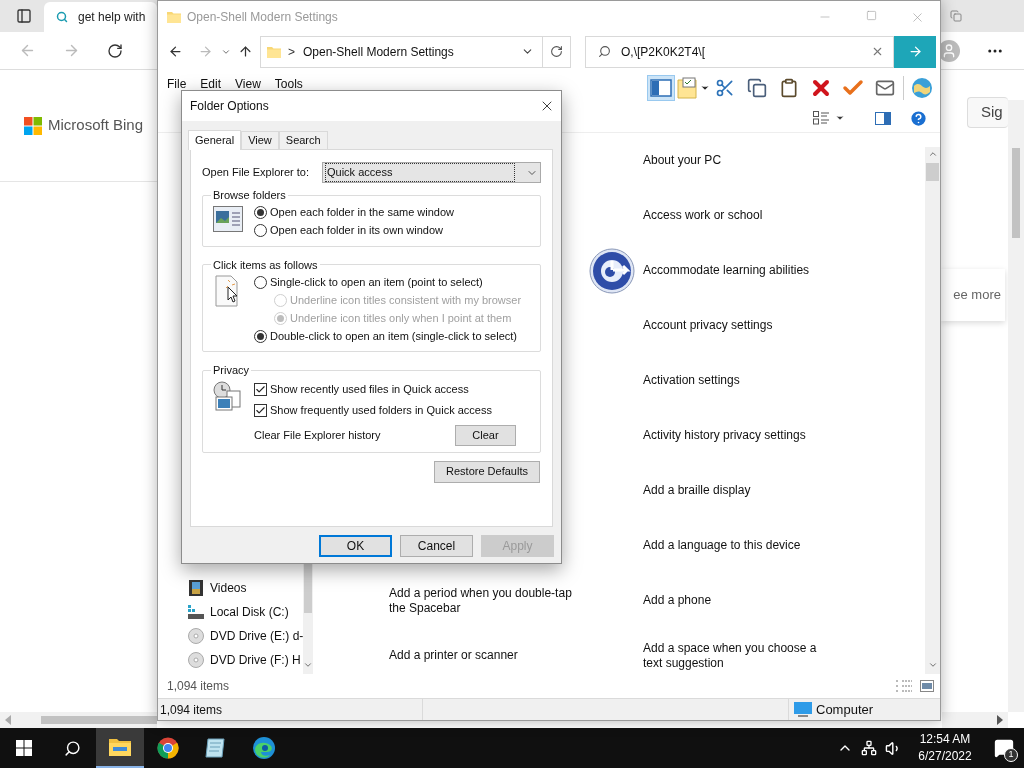  I want to click on large-icons-view-icon, so click(927, 686).